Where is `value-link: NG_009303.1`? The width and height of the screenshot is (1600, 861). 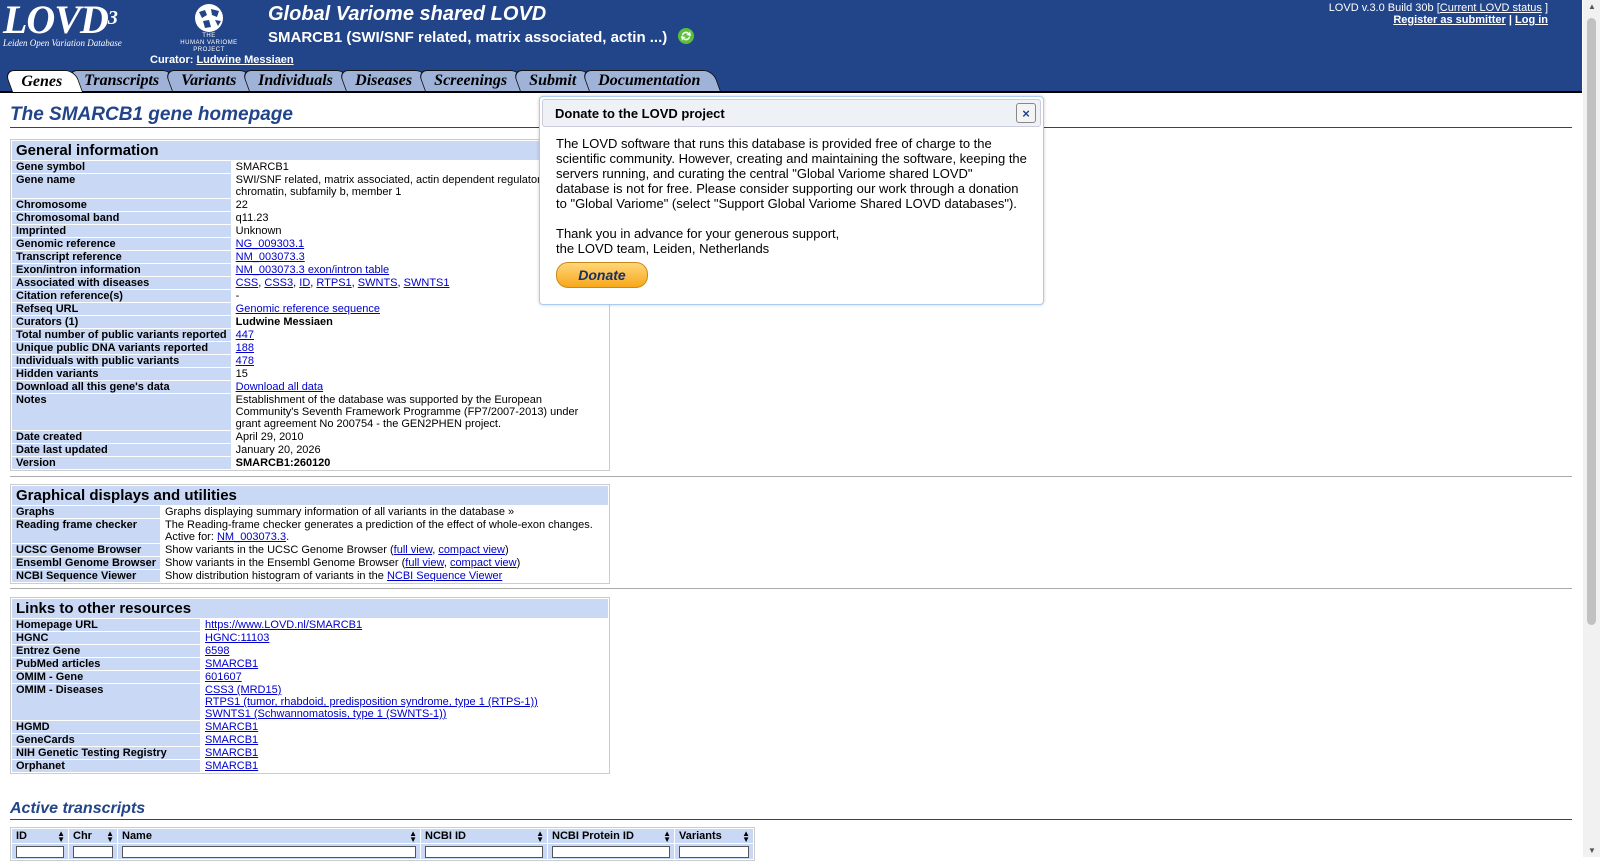 value-link: NG_009303.1 is located at coordinates (270, 244).